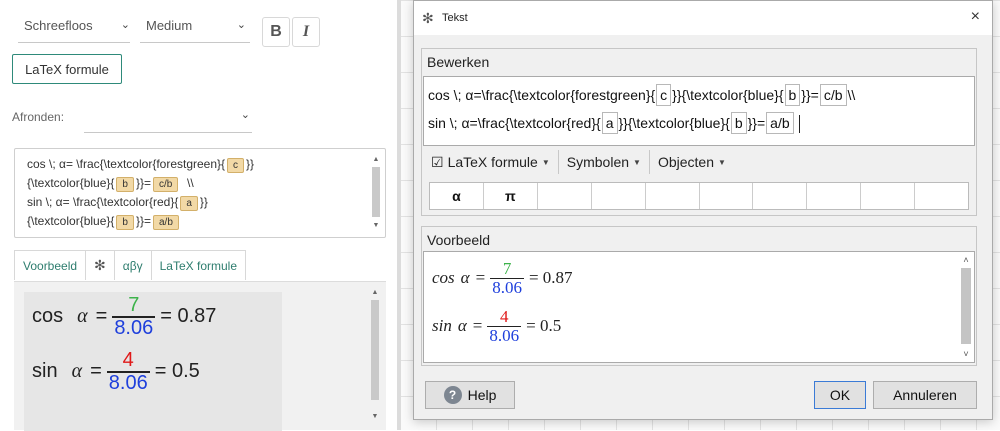 Image resolution: width=1000 pixels, height=431 pixels. What do you see at coordinates (167, 118) in the screenshot?
I see `rounding-select: ⌄` at bounding box center [167, 118].